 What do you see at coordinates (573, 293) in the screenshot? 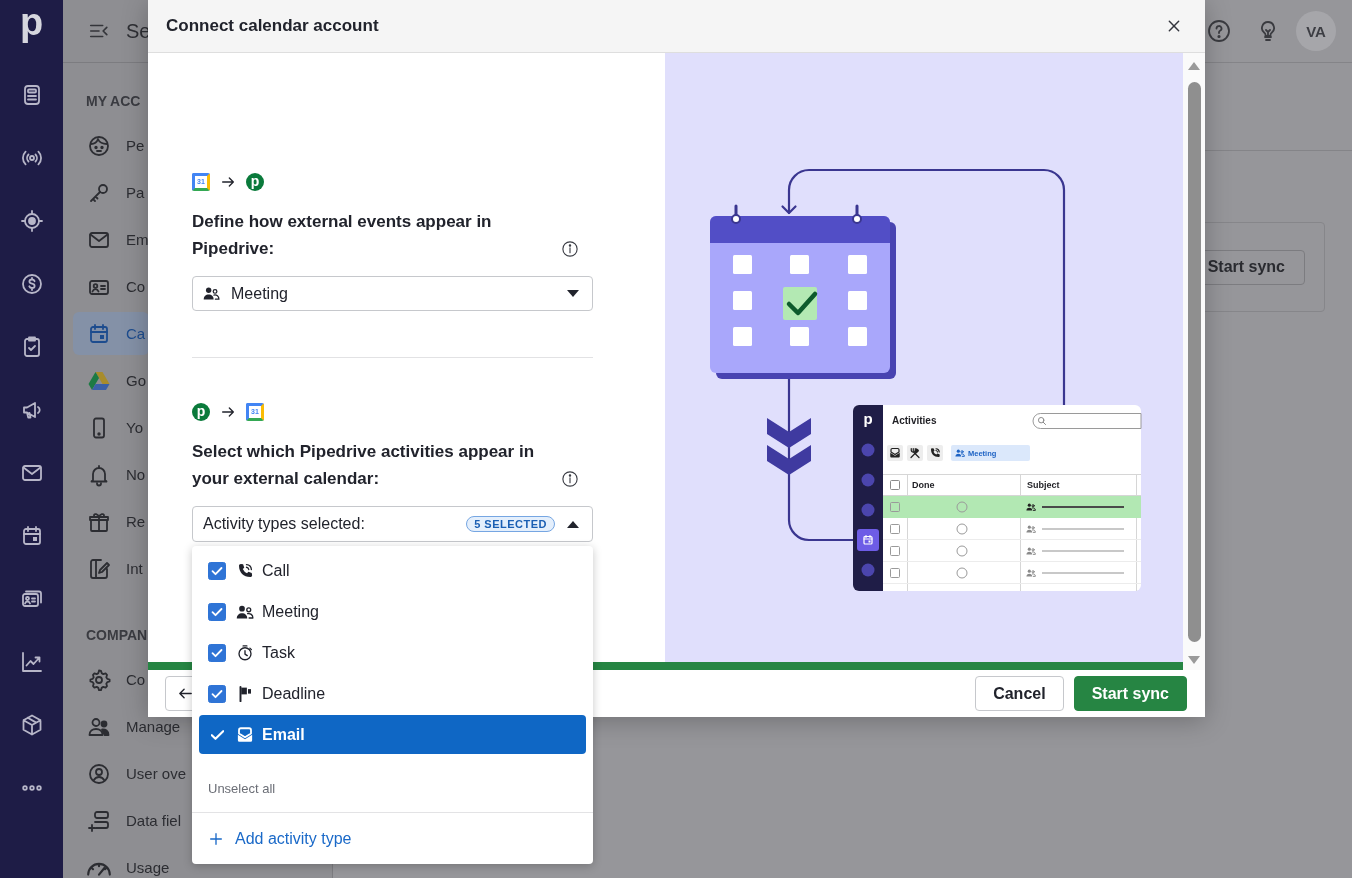
I see `caret-down-icon` at bounding box center [573, 293].